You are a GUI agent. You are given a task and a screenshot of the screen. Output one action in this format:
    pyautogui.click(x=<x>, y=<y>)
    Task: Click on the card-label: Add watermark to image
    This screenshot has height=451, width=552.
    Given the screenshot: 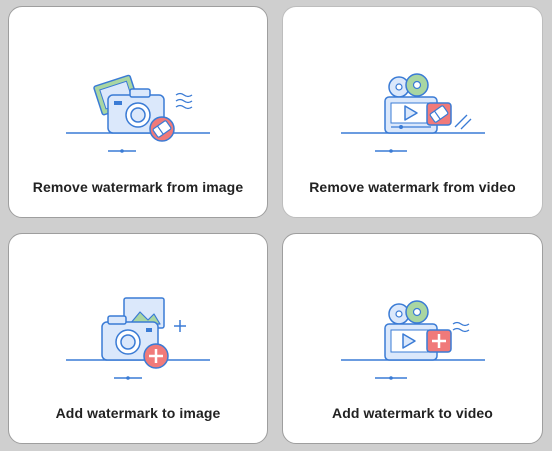 What is the action you would take?
    pyautogui.click(x=138, y=413)
    